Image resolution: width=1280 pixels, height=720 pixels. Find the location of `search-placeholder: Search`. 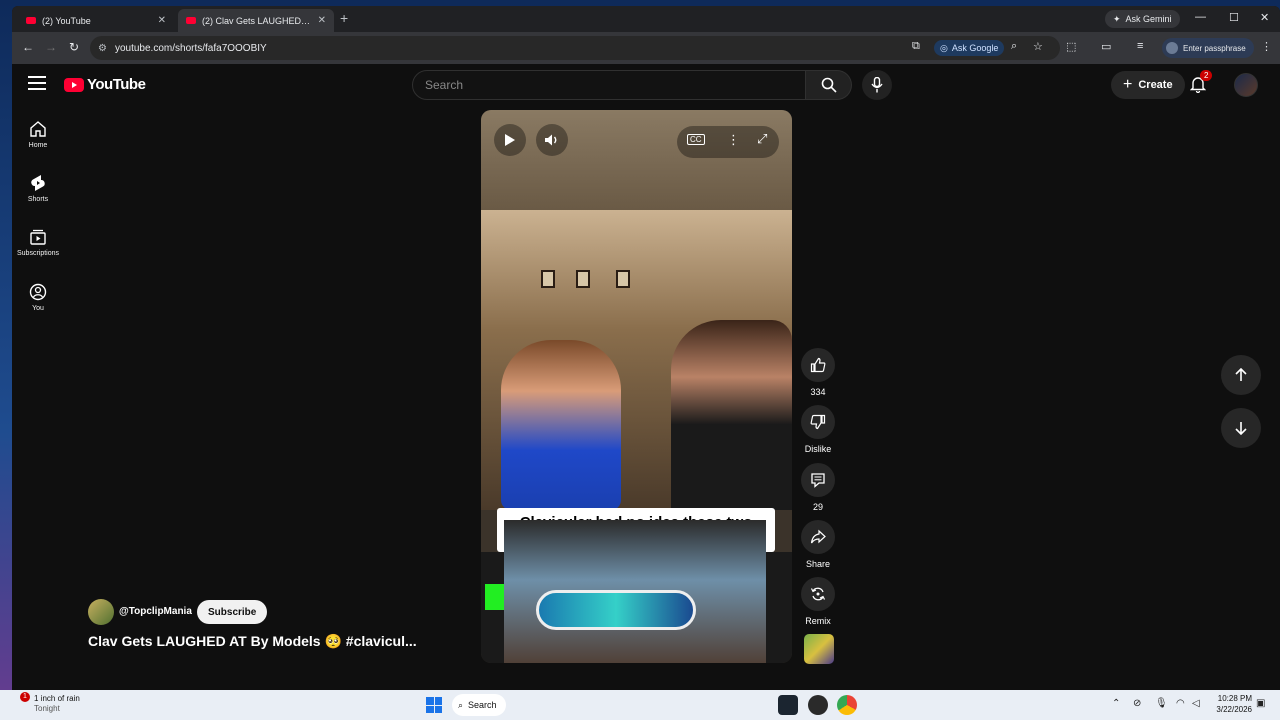

search-placeholder: Search is located at coordinates (444, 85).